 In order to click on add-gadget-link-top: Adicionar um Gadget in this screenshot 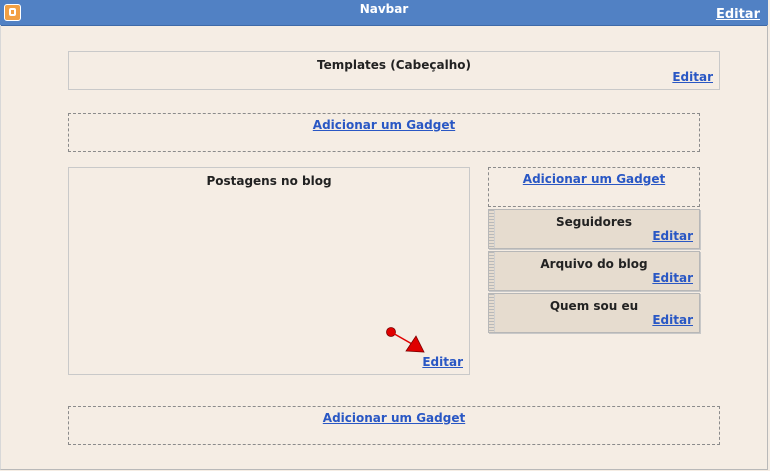, I will do `click(384, 125)`.